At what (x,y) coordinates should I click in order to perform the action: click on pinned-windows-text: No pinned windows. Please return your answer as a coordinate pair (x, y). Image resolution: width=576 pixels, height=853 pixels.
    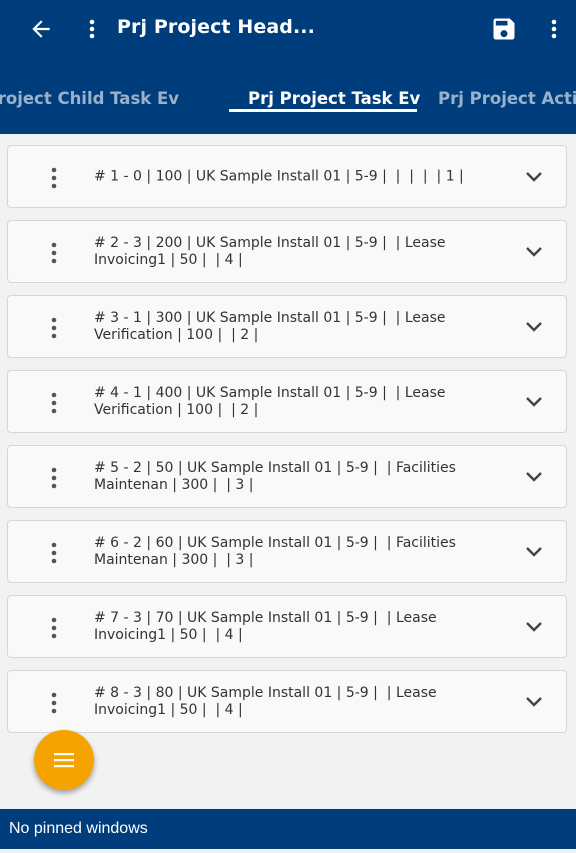
    Looking at the image, I should click on (78, 828).